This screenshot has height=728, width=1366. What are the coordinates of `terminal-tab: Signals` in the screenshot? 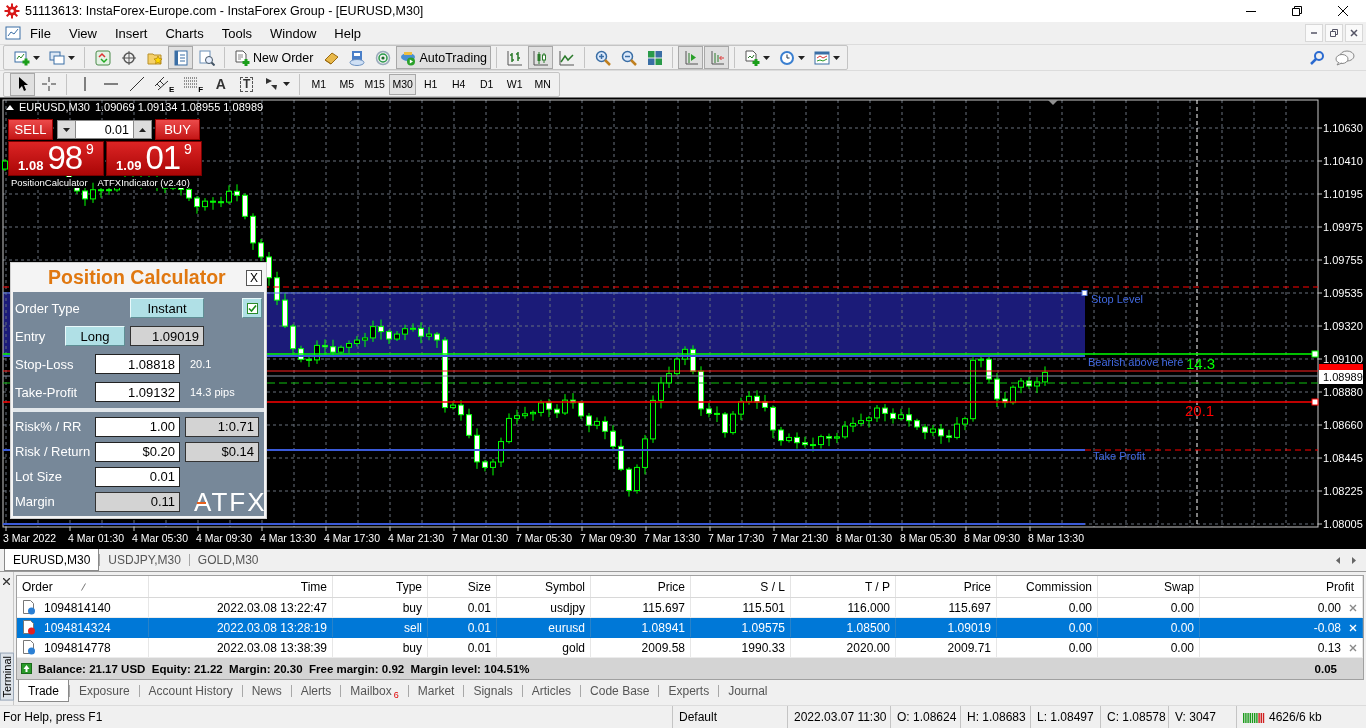 It's located at (493, 691).